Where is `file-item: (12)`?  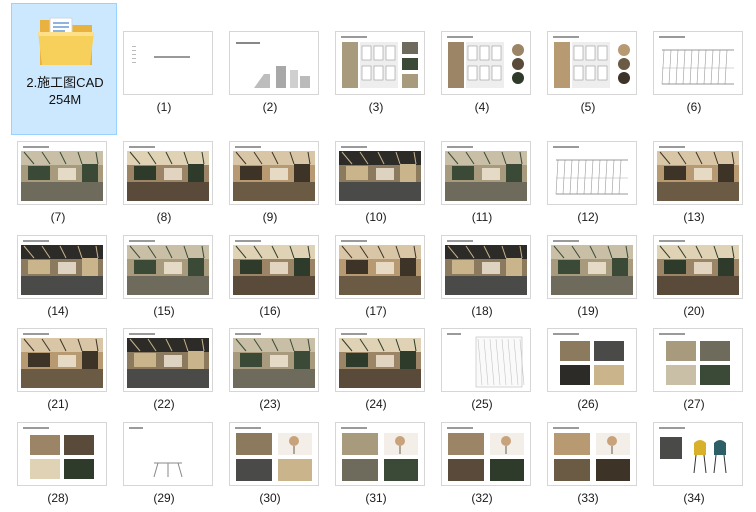 file-item: (12) is located at coordinates (588, 167).